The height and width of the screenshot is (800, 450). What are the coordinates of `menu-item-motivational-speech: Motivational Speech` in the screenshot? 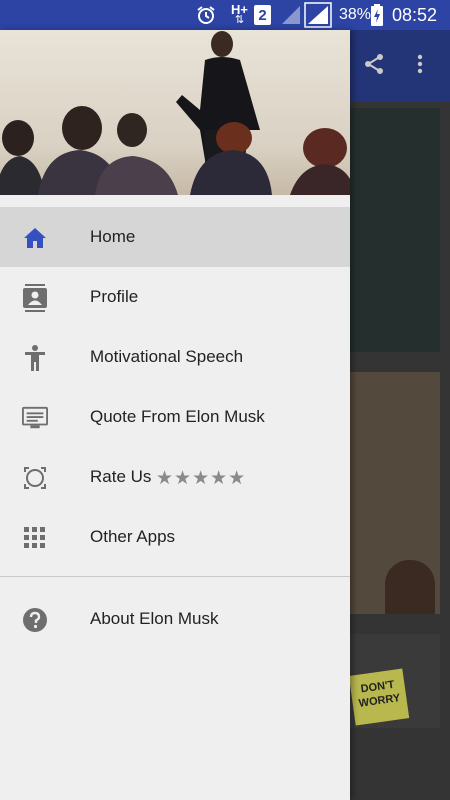 It's located at (175, 357).